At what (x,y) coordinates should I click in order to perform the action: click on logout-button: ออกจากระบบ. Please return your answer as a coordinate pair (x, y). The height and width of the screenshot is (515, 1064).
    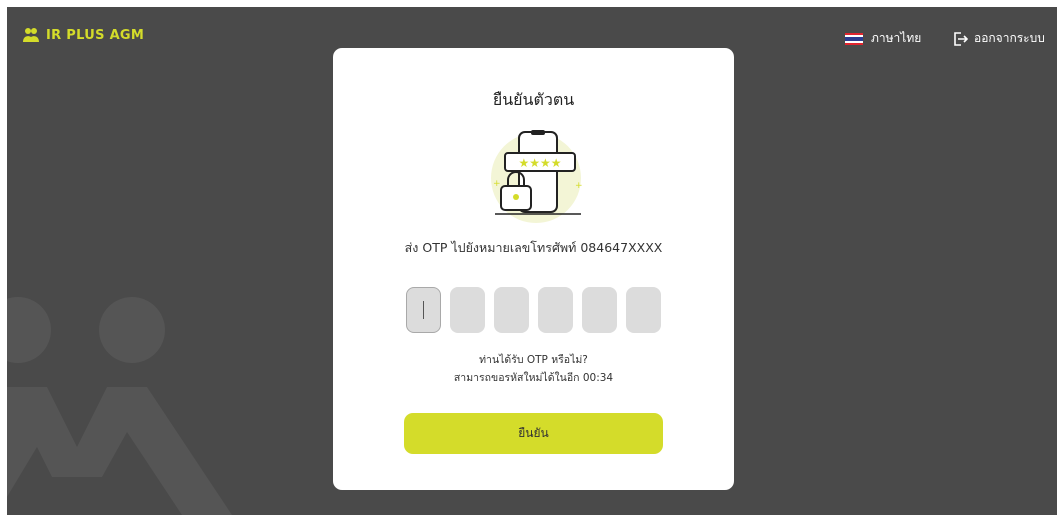
    Looking at the image, I should click on (998, 38).